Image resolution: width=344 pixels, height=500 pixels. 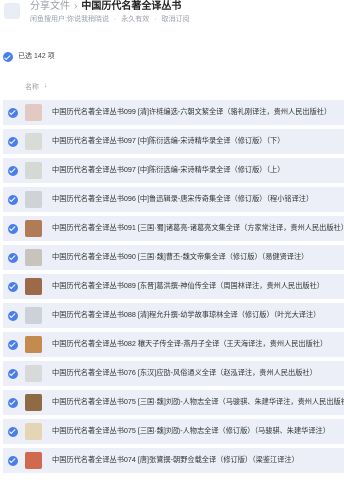 What do you see at coordinates (198, 460) in the screenshot?
I see `file-name: 中国历代名著全译丛书074 [唐]张鷟撰-朝野佥载全译（修订版）（梁鉴江译注）` at bounding box center [198, 460].